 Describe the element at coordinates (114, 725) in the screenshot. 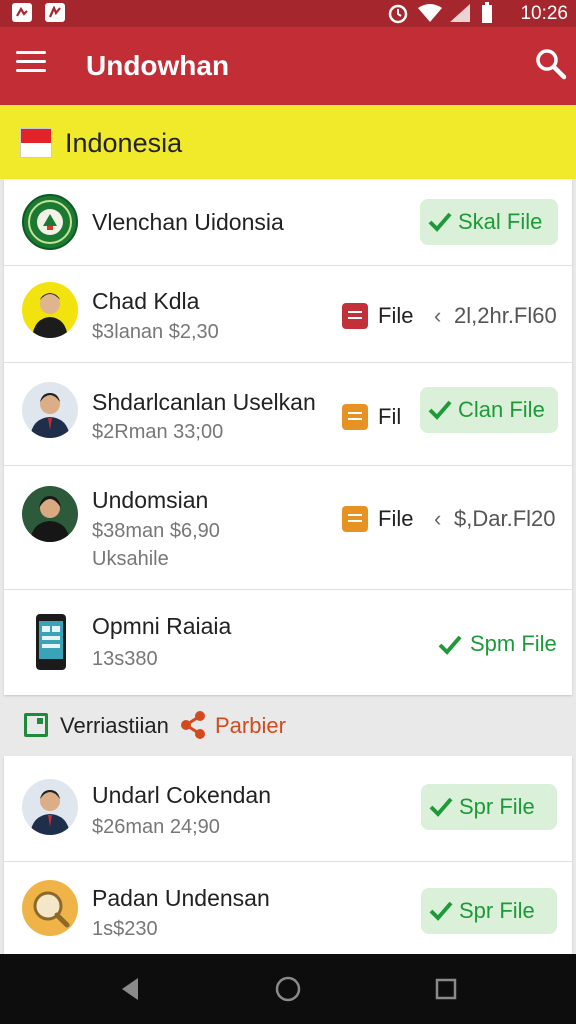

I see `section-label: Verriastiian` at that location.